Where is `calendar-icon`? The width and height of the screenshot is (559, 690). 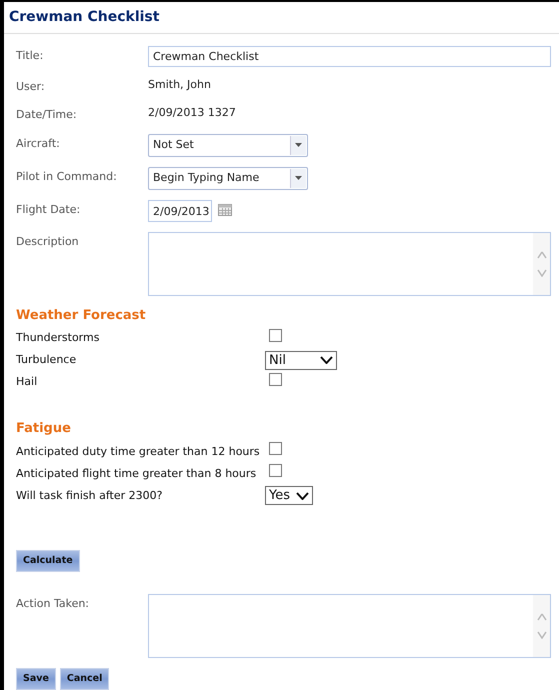
calendar-icon is located at coordinates (225, 210).